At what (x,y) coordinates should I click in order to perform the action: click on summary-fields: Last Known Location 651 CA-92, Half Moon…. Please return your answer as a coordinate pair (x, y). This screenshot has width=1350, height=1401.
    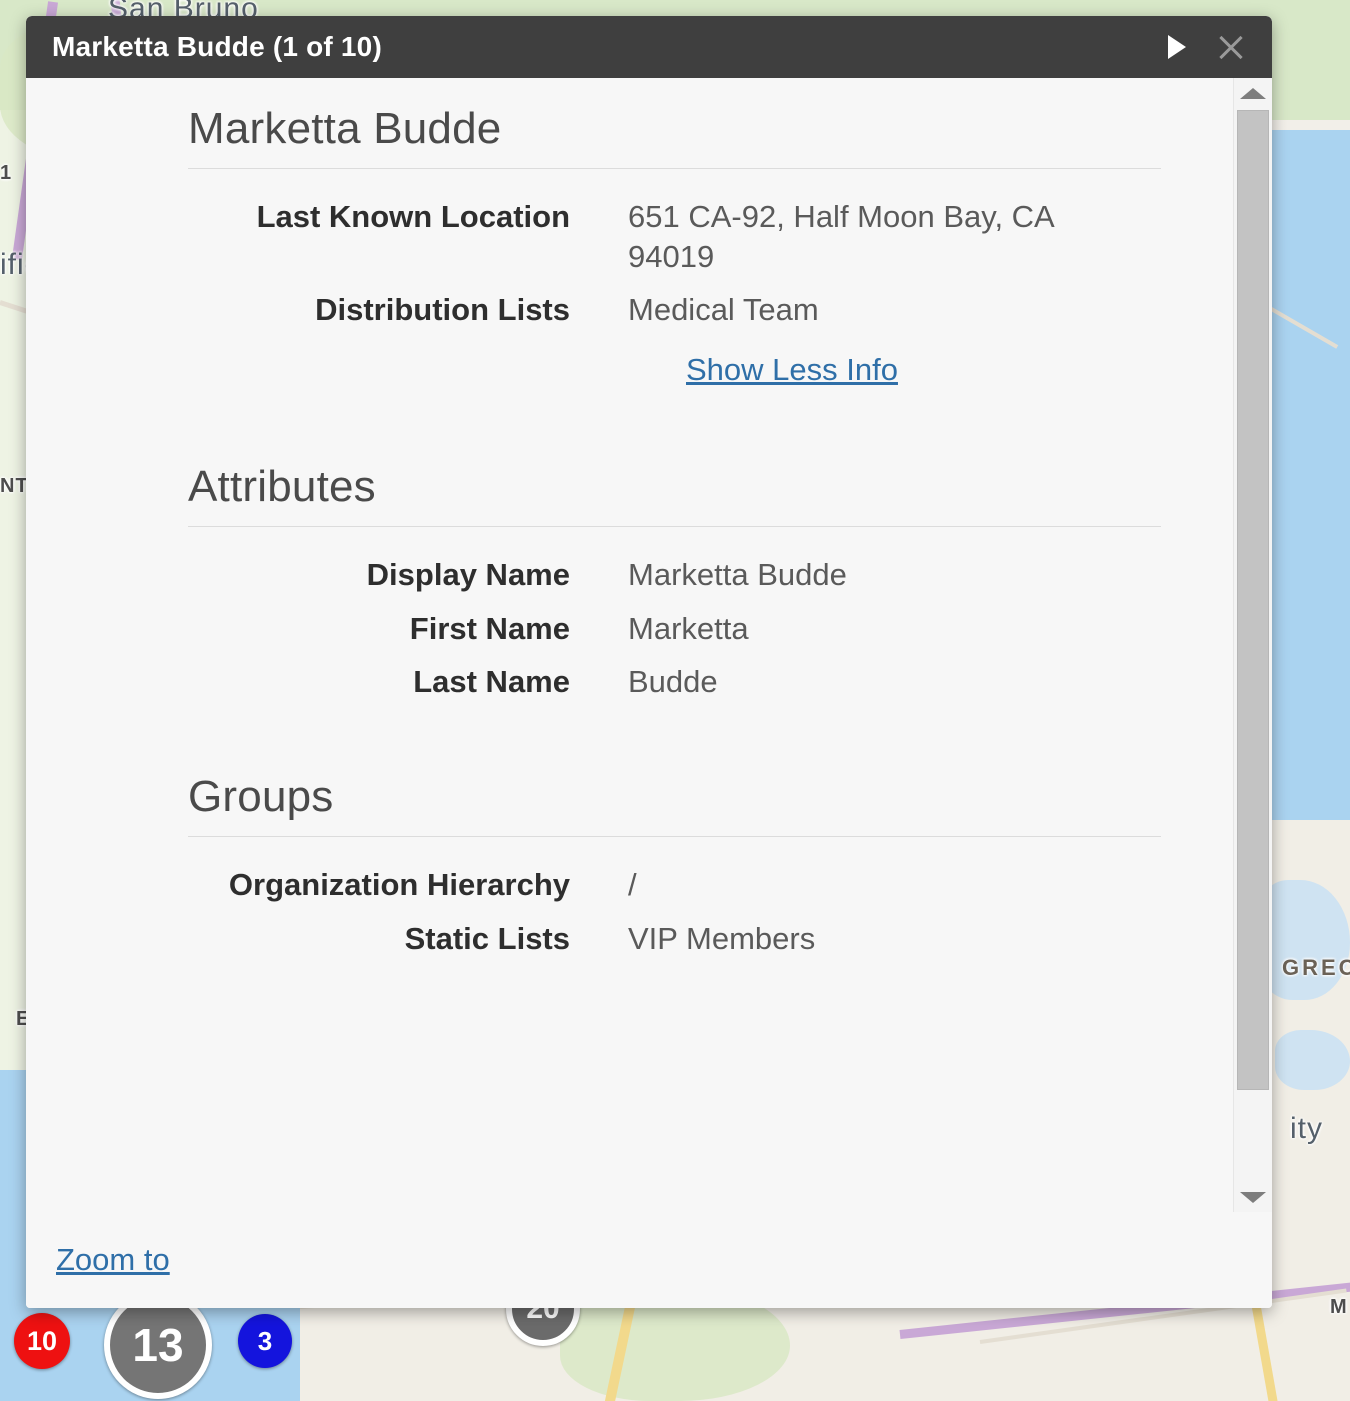
    Looking at the image, I should click on (692, 292).